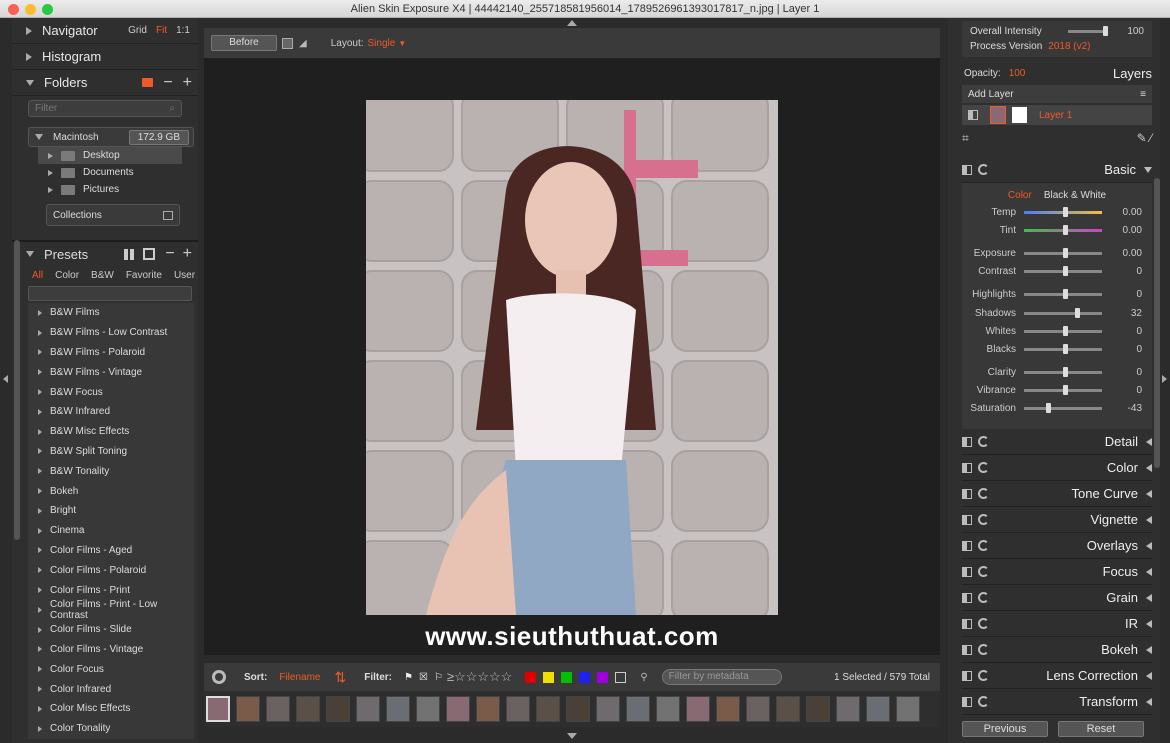  I want to click on section-header: Lens Correction, so click(1057, 676).